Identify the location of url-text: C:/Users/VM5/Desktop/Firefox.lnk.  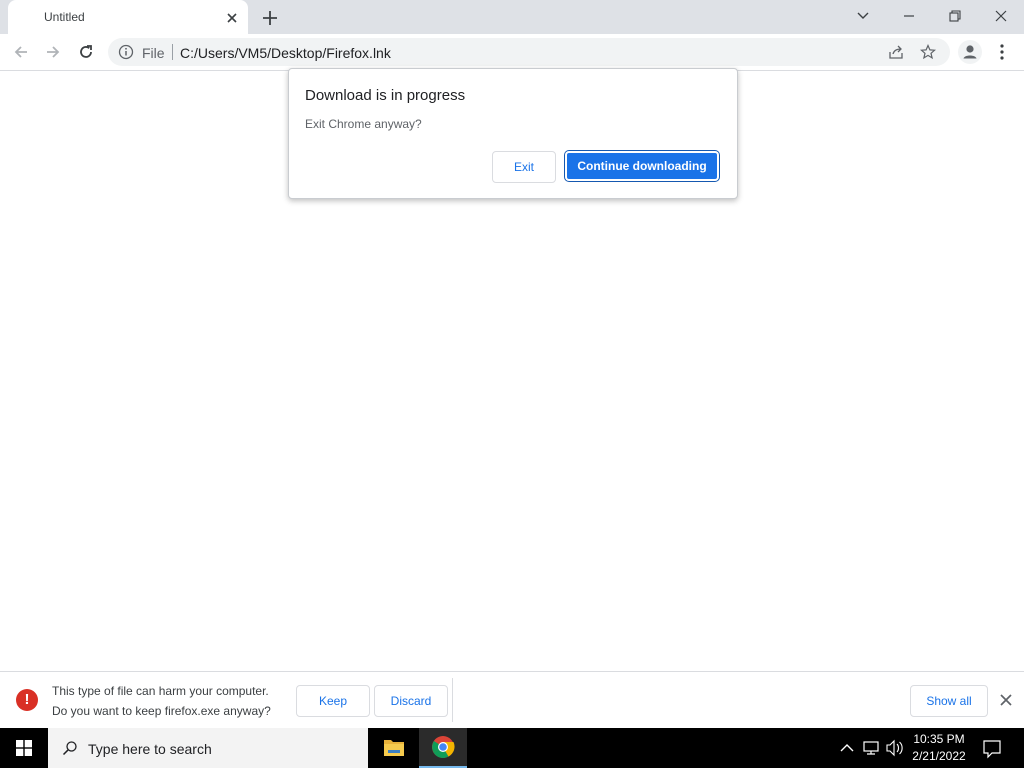
(285, 53).